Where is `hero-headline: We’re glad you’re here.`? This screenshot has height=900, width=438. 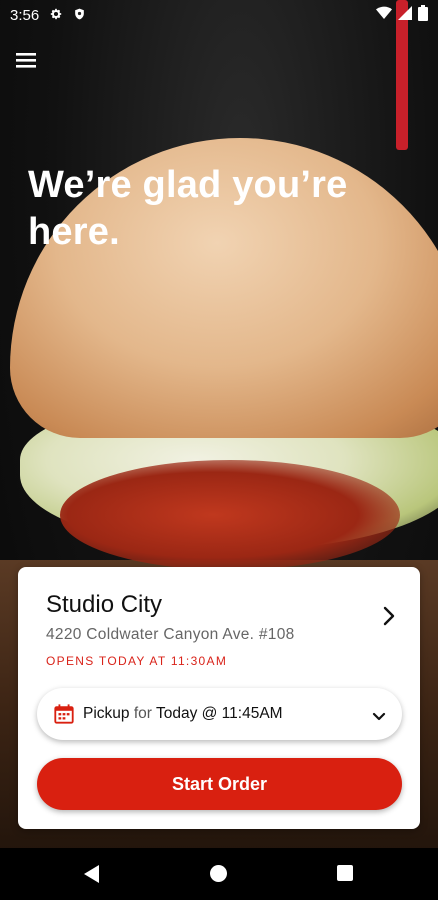 hero-headline: We’re glad you’re here. is located at coordinates (188, 208).